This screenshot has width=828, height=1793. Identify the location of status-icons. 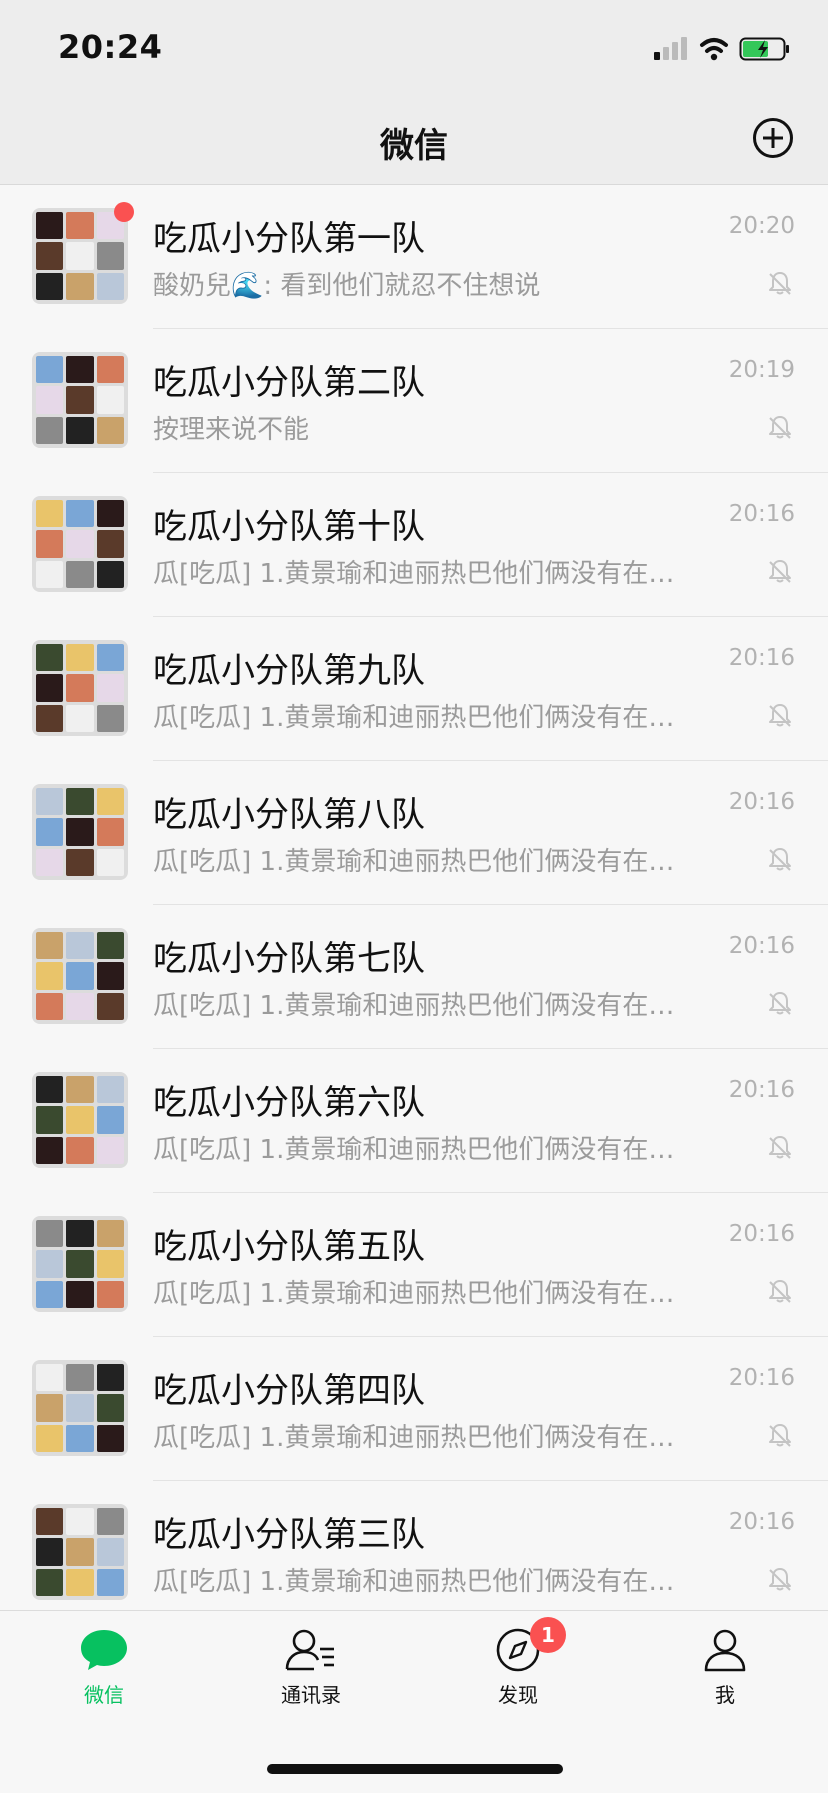
(724, 50).